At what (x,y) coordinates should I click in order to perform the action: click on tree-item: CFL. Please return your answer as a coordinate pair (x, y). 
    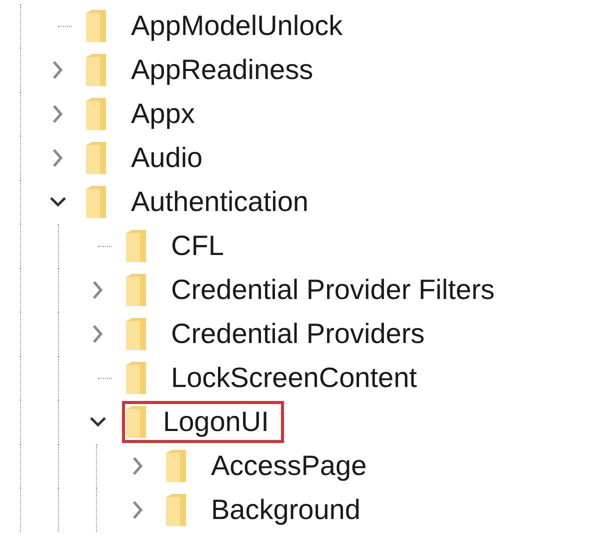
    Looking at the image, I should click on (197, 246).